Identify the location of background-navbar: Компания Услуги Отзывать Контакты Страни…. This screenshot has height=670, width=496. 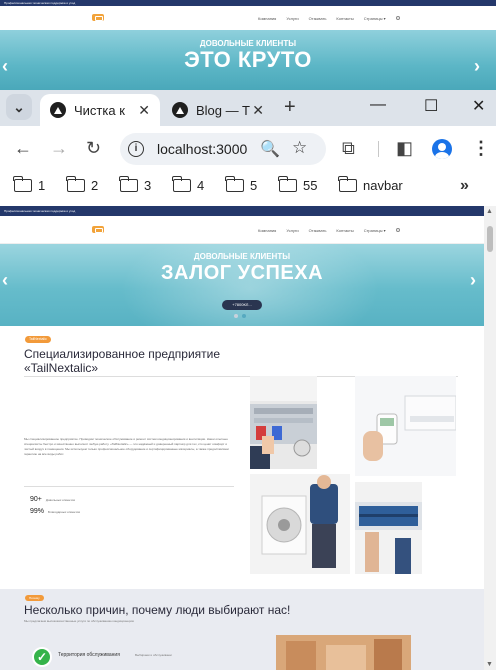
(248, 18).